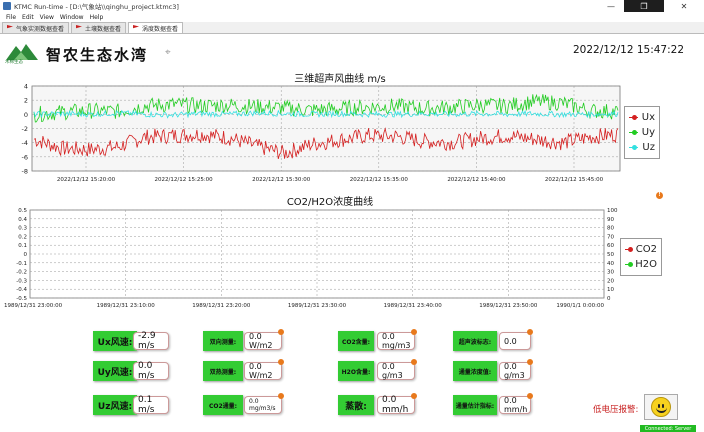 The width and height of the screenshot is (704, 432). What do you see at coordinates (14, 62) in the screenshot?
I see `logo-text: 木棉生态` at bounding box center [14, 62].